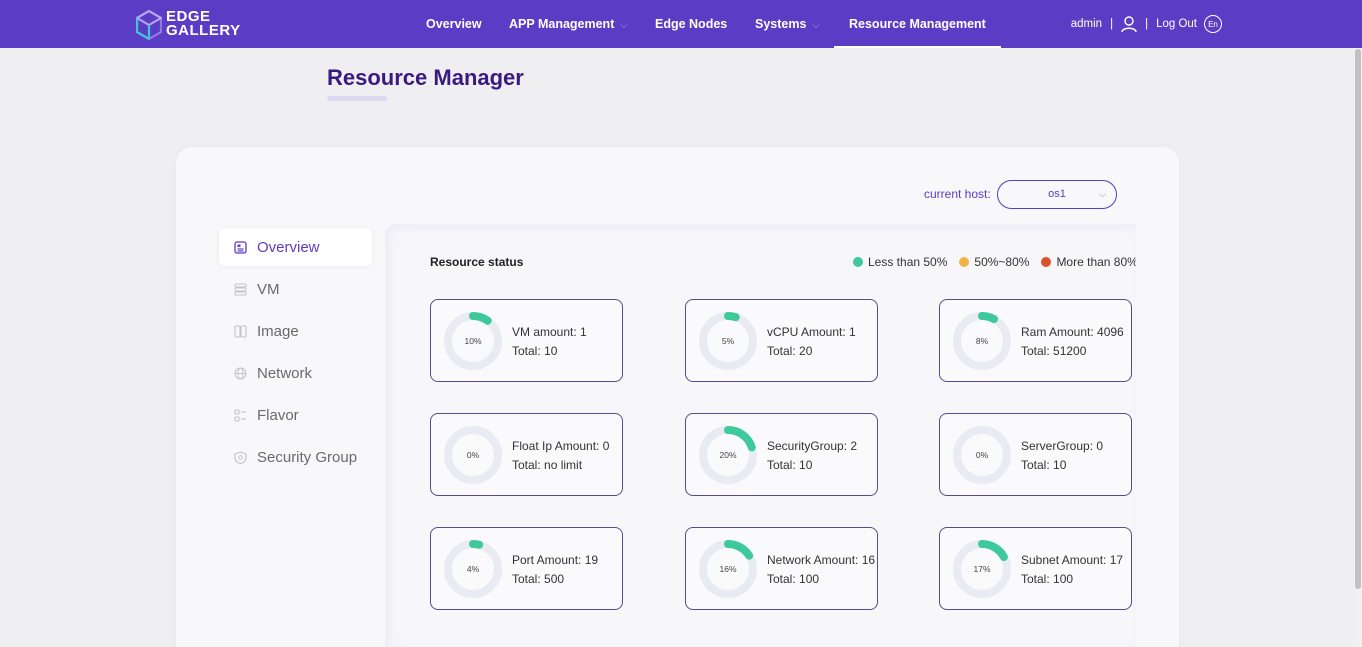 This screenshot has height=647, width=1362. Describe the element at coordinates (240, 331) in the screenshot. I see `image-icon` at that location.